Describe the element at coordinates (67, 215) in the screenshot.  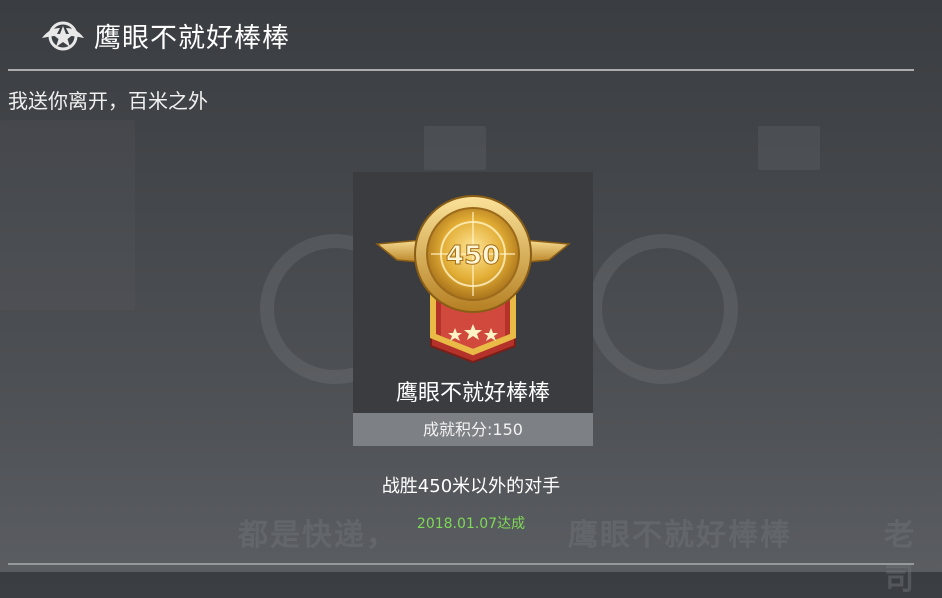
I see `ghost-panel-left` at that location.